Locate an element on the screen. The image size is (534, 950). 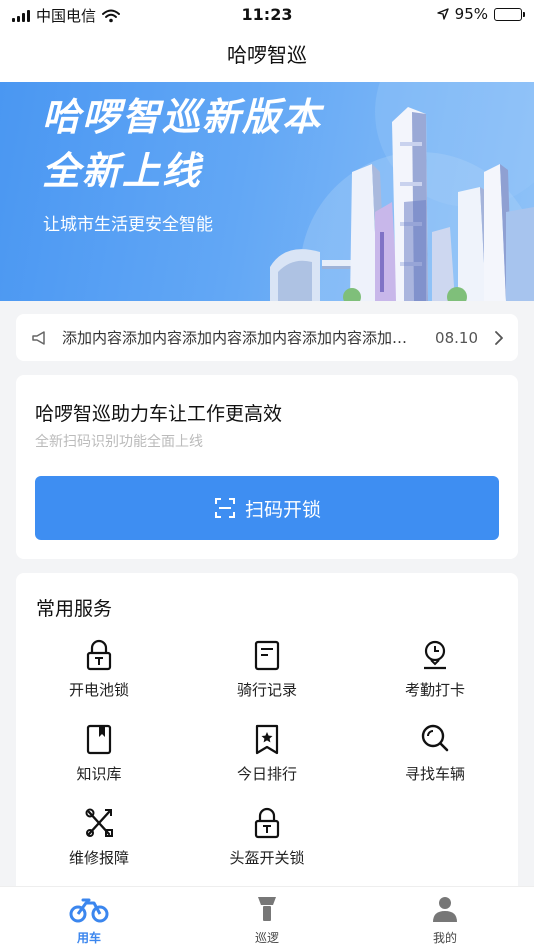
service-label: 开电池锁 is located at coordinates (98, 690).